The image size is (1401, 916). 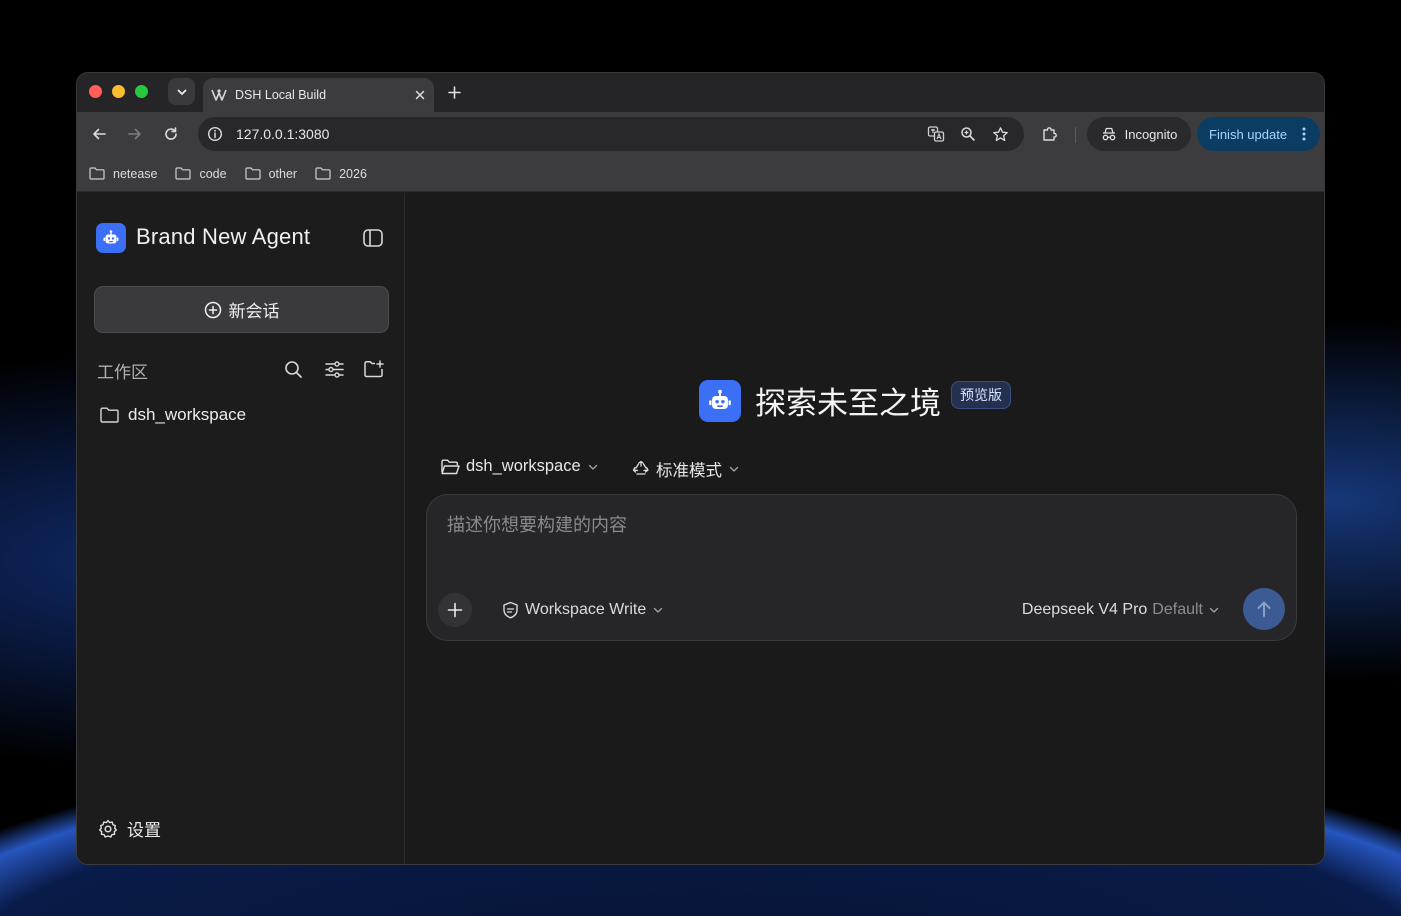 I want to click on translate-icon, so click(x=936, y=134).